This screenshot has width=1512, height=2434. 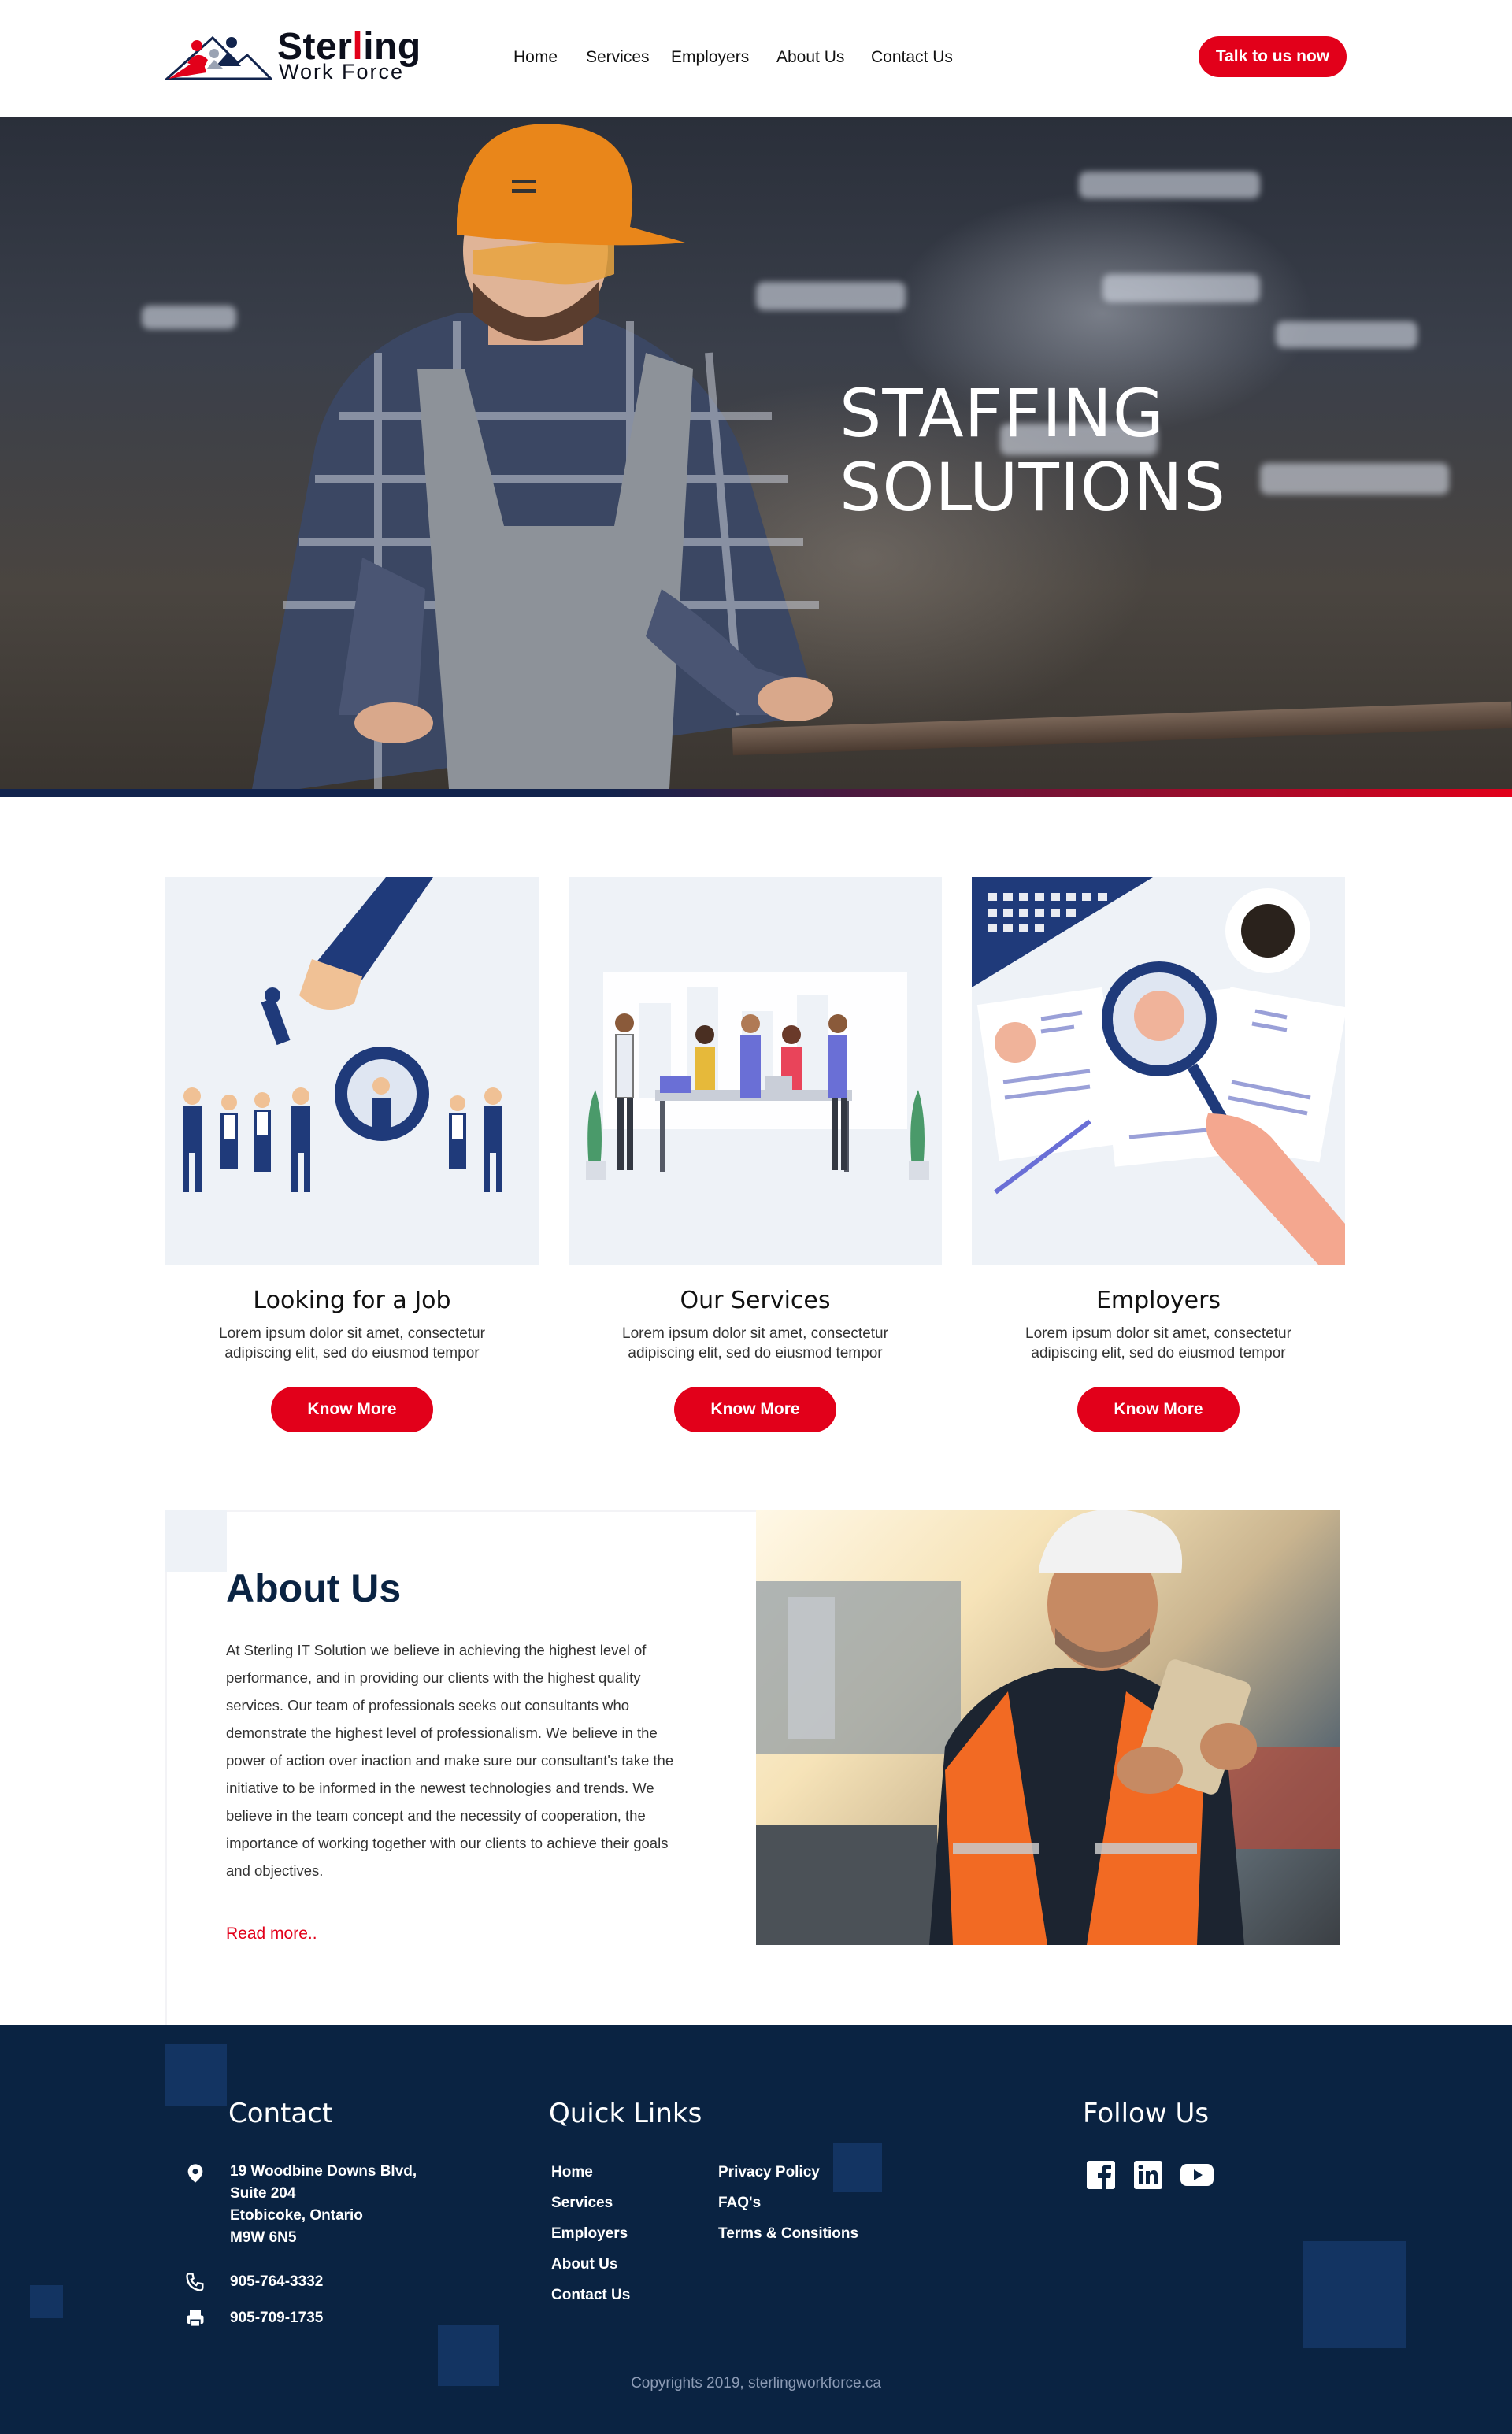 What do you see at coordinates (218, 57) in the screenshot?
I see `logo-mark-icon` at bounding box center [218, 57].